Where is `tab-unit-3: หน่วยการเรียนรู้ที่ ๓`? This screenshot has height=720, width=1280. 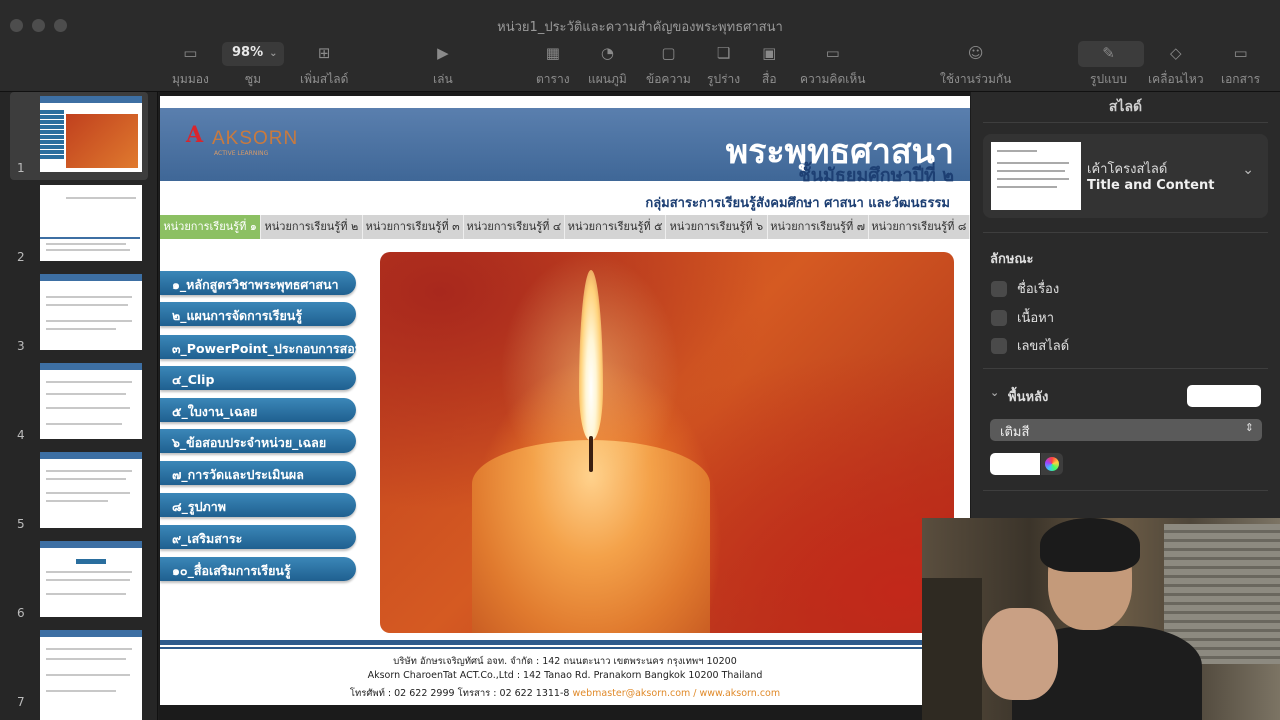
tab-unit-3: หน่วยการเรียนรู้ที่ ๓ is located at coordinates (413, 227).